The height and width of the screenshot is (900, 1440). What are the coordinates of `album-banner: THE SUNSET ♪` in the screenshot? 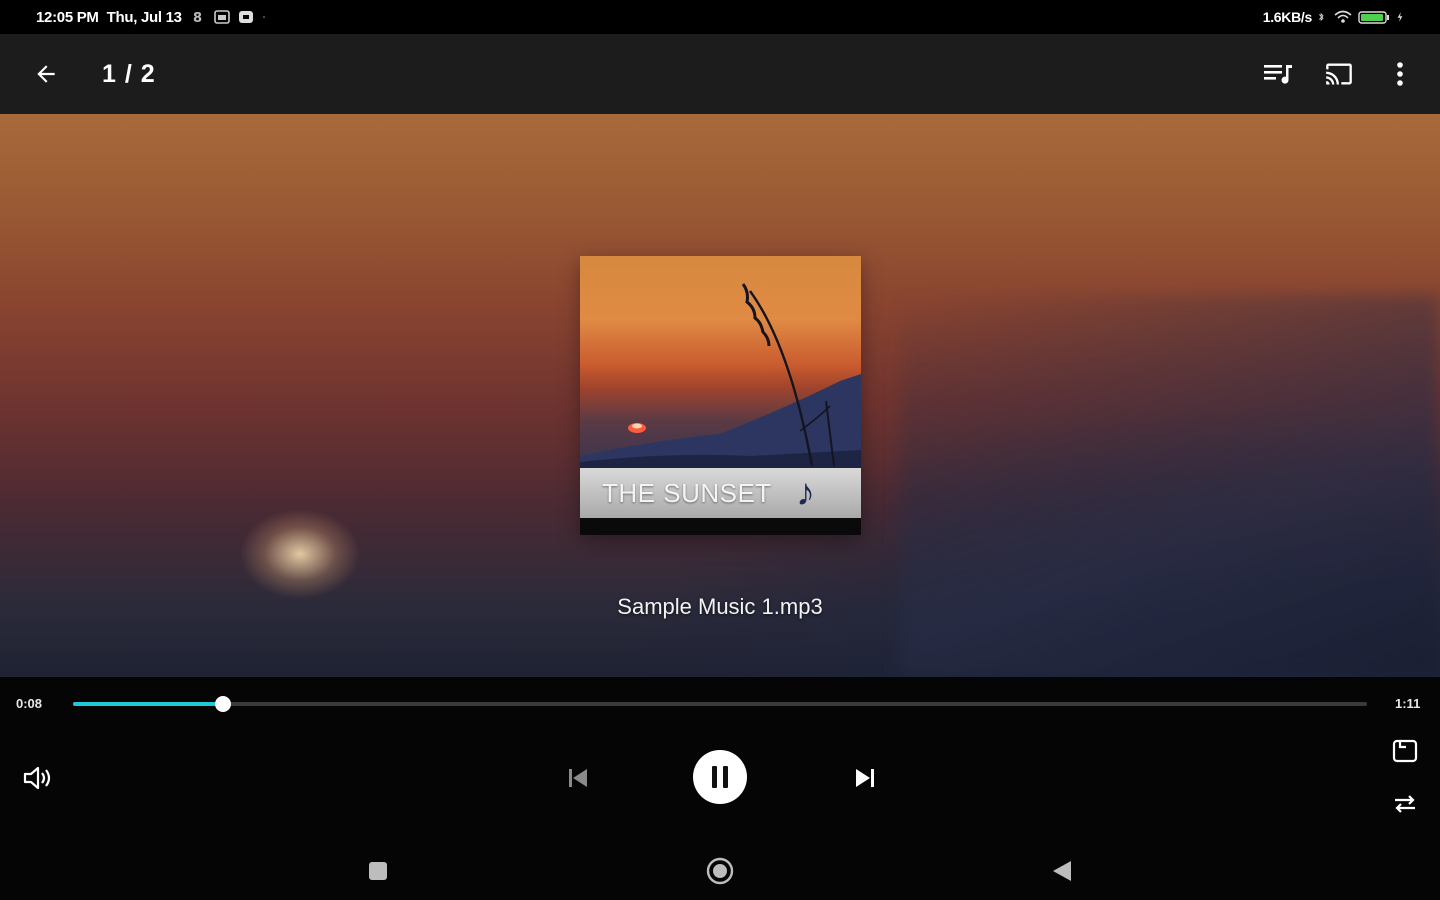 It's located at (720, 493).